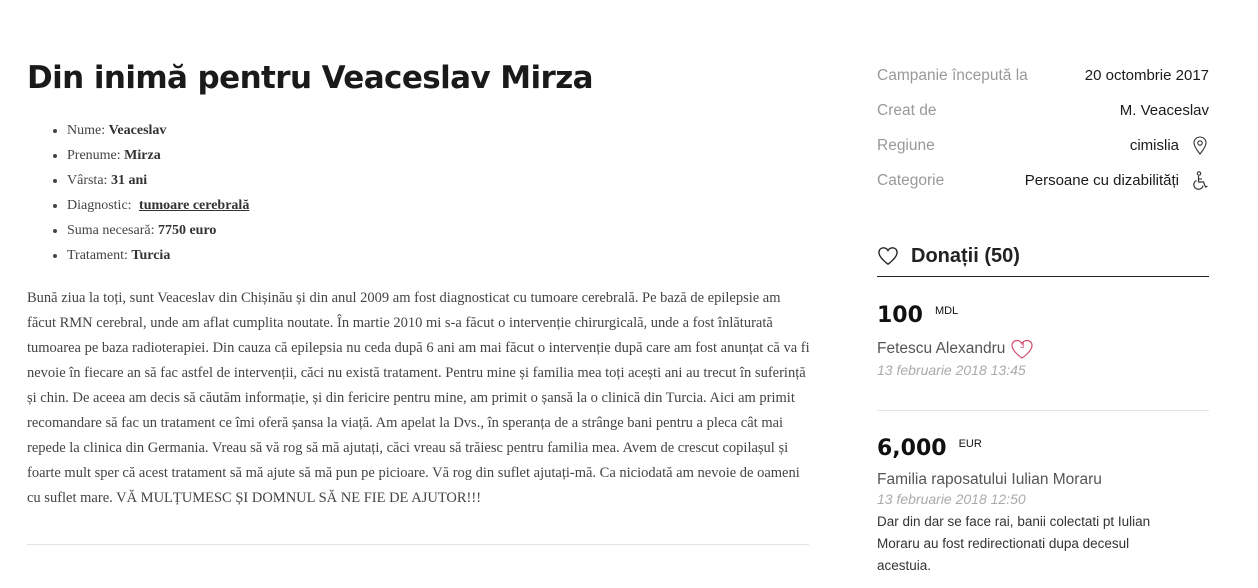 This screenshot has height=588, width=1258. I want to click on started-label: Campanie începută la, so click(952, 75).